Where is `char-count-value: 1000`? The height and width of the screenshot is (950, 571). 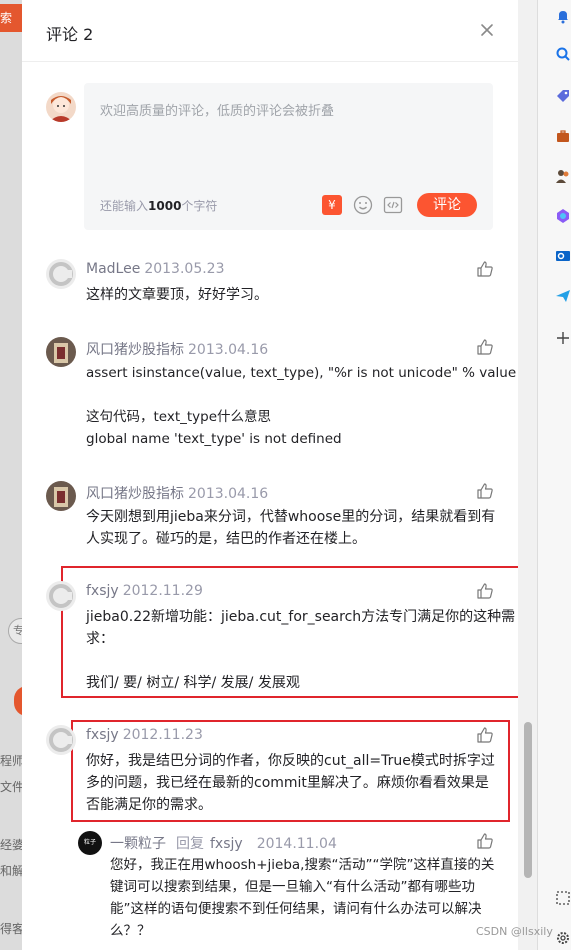 char-count-value: 1000 is located at coordinates (165, 206).